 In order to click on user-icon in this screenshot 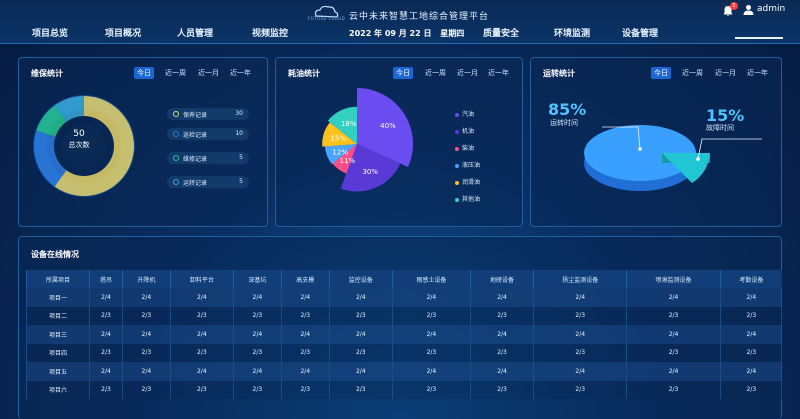, I will do `click(748, 9)`.